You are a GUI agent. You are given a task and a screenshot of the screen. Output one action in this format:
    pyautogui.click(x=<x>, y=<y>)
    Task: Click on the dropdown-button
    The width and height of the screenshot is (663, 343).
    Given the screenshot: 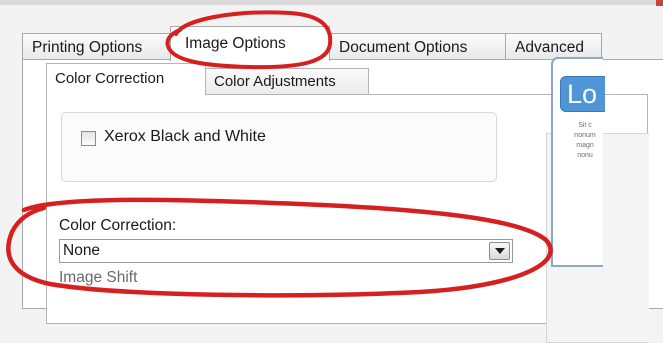 What is the action you would take?
    pyautogui.click(x=499, y=251)
    